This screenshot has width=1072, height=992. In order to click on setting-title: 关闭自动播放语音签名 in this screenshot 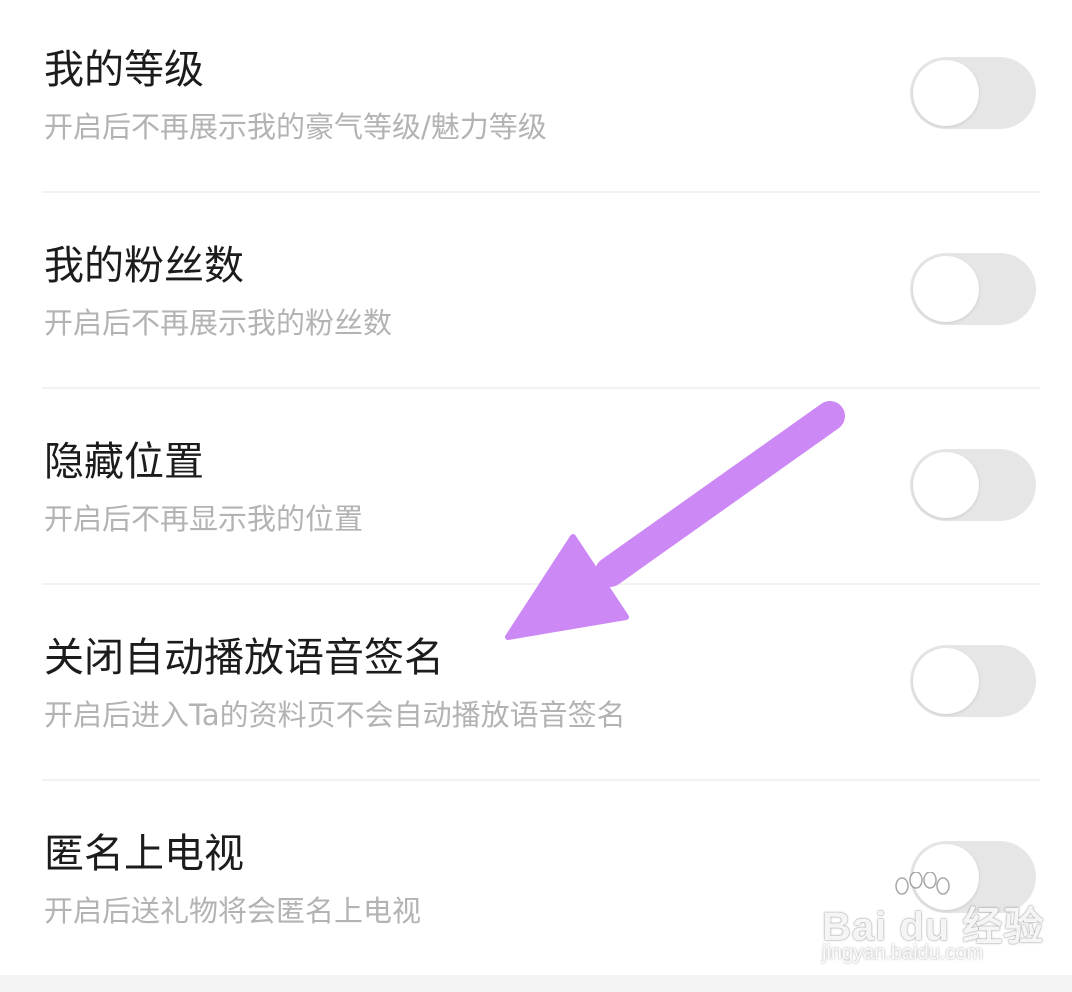, I will do `click(244, 658)`.